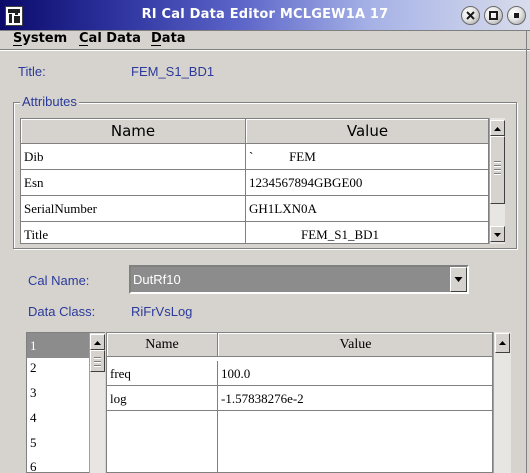  Describe the element at coordinates (58, 367) in the screenshot. I see `list-item: 2` at that location.